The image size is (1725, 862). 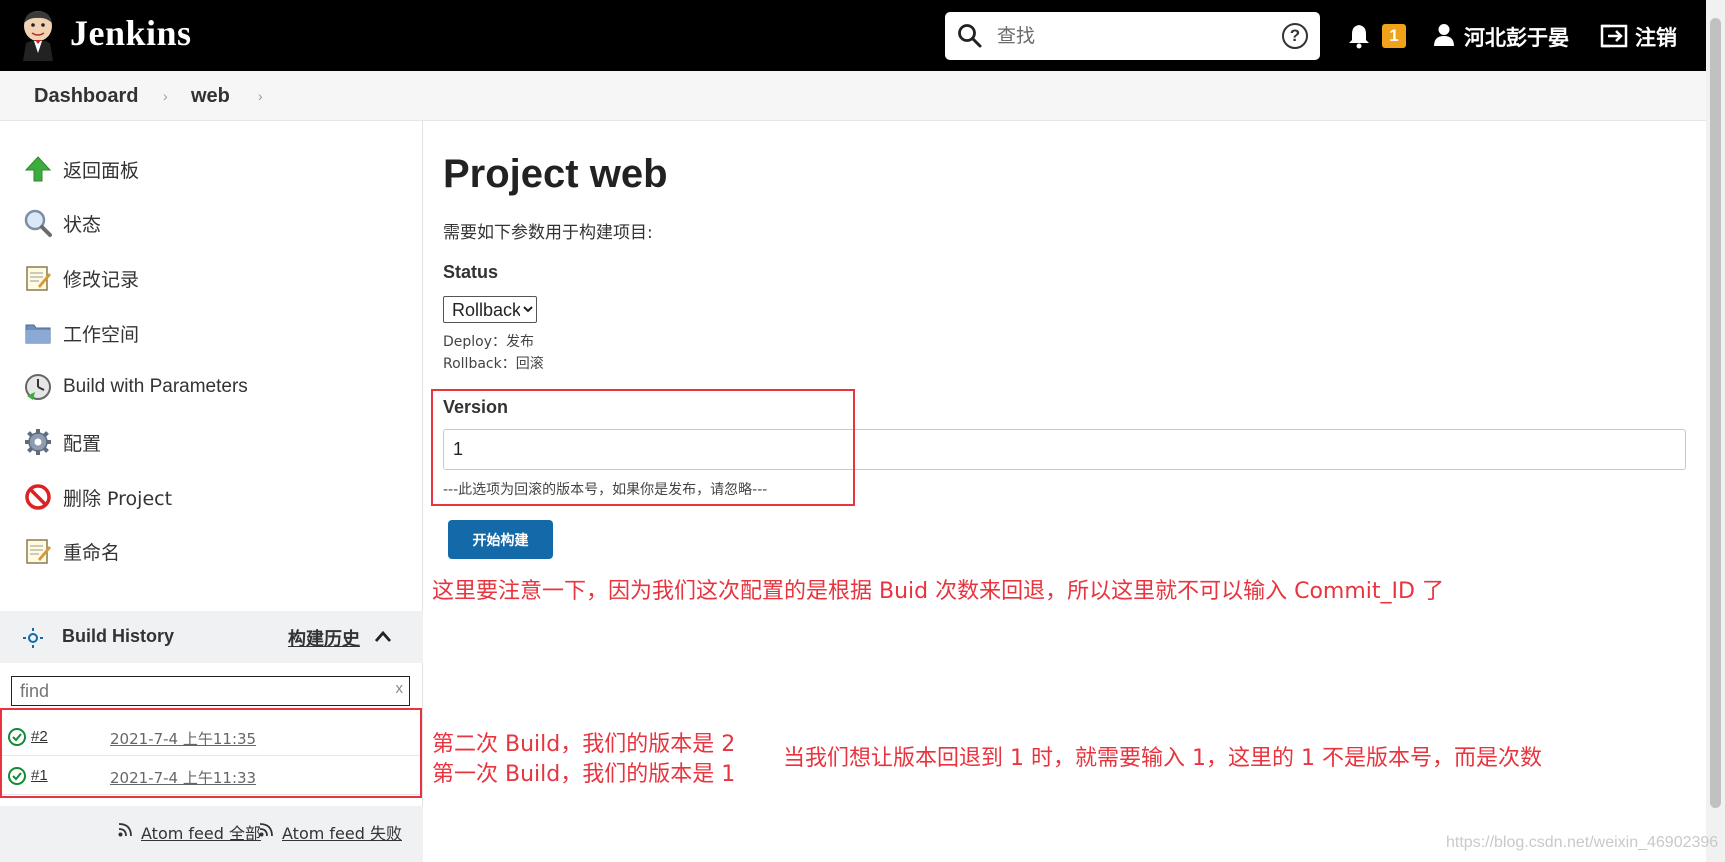 I want to click on user-name-link: 河北彭于晏, so click(x=1516, y=37).